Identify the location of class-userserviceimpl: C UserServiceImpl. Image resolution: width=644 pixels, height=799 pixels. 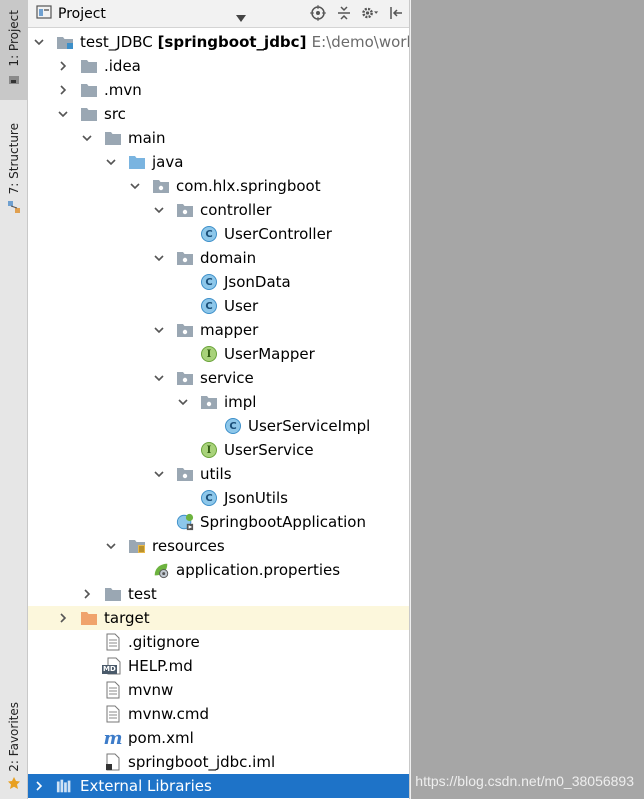
(218, 426).